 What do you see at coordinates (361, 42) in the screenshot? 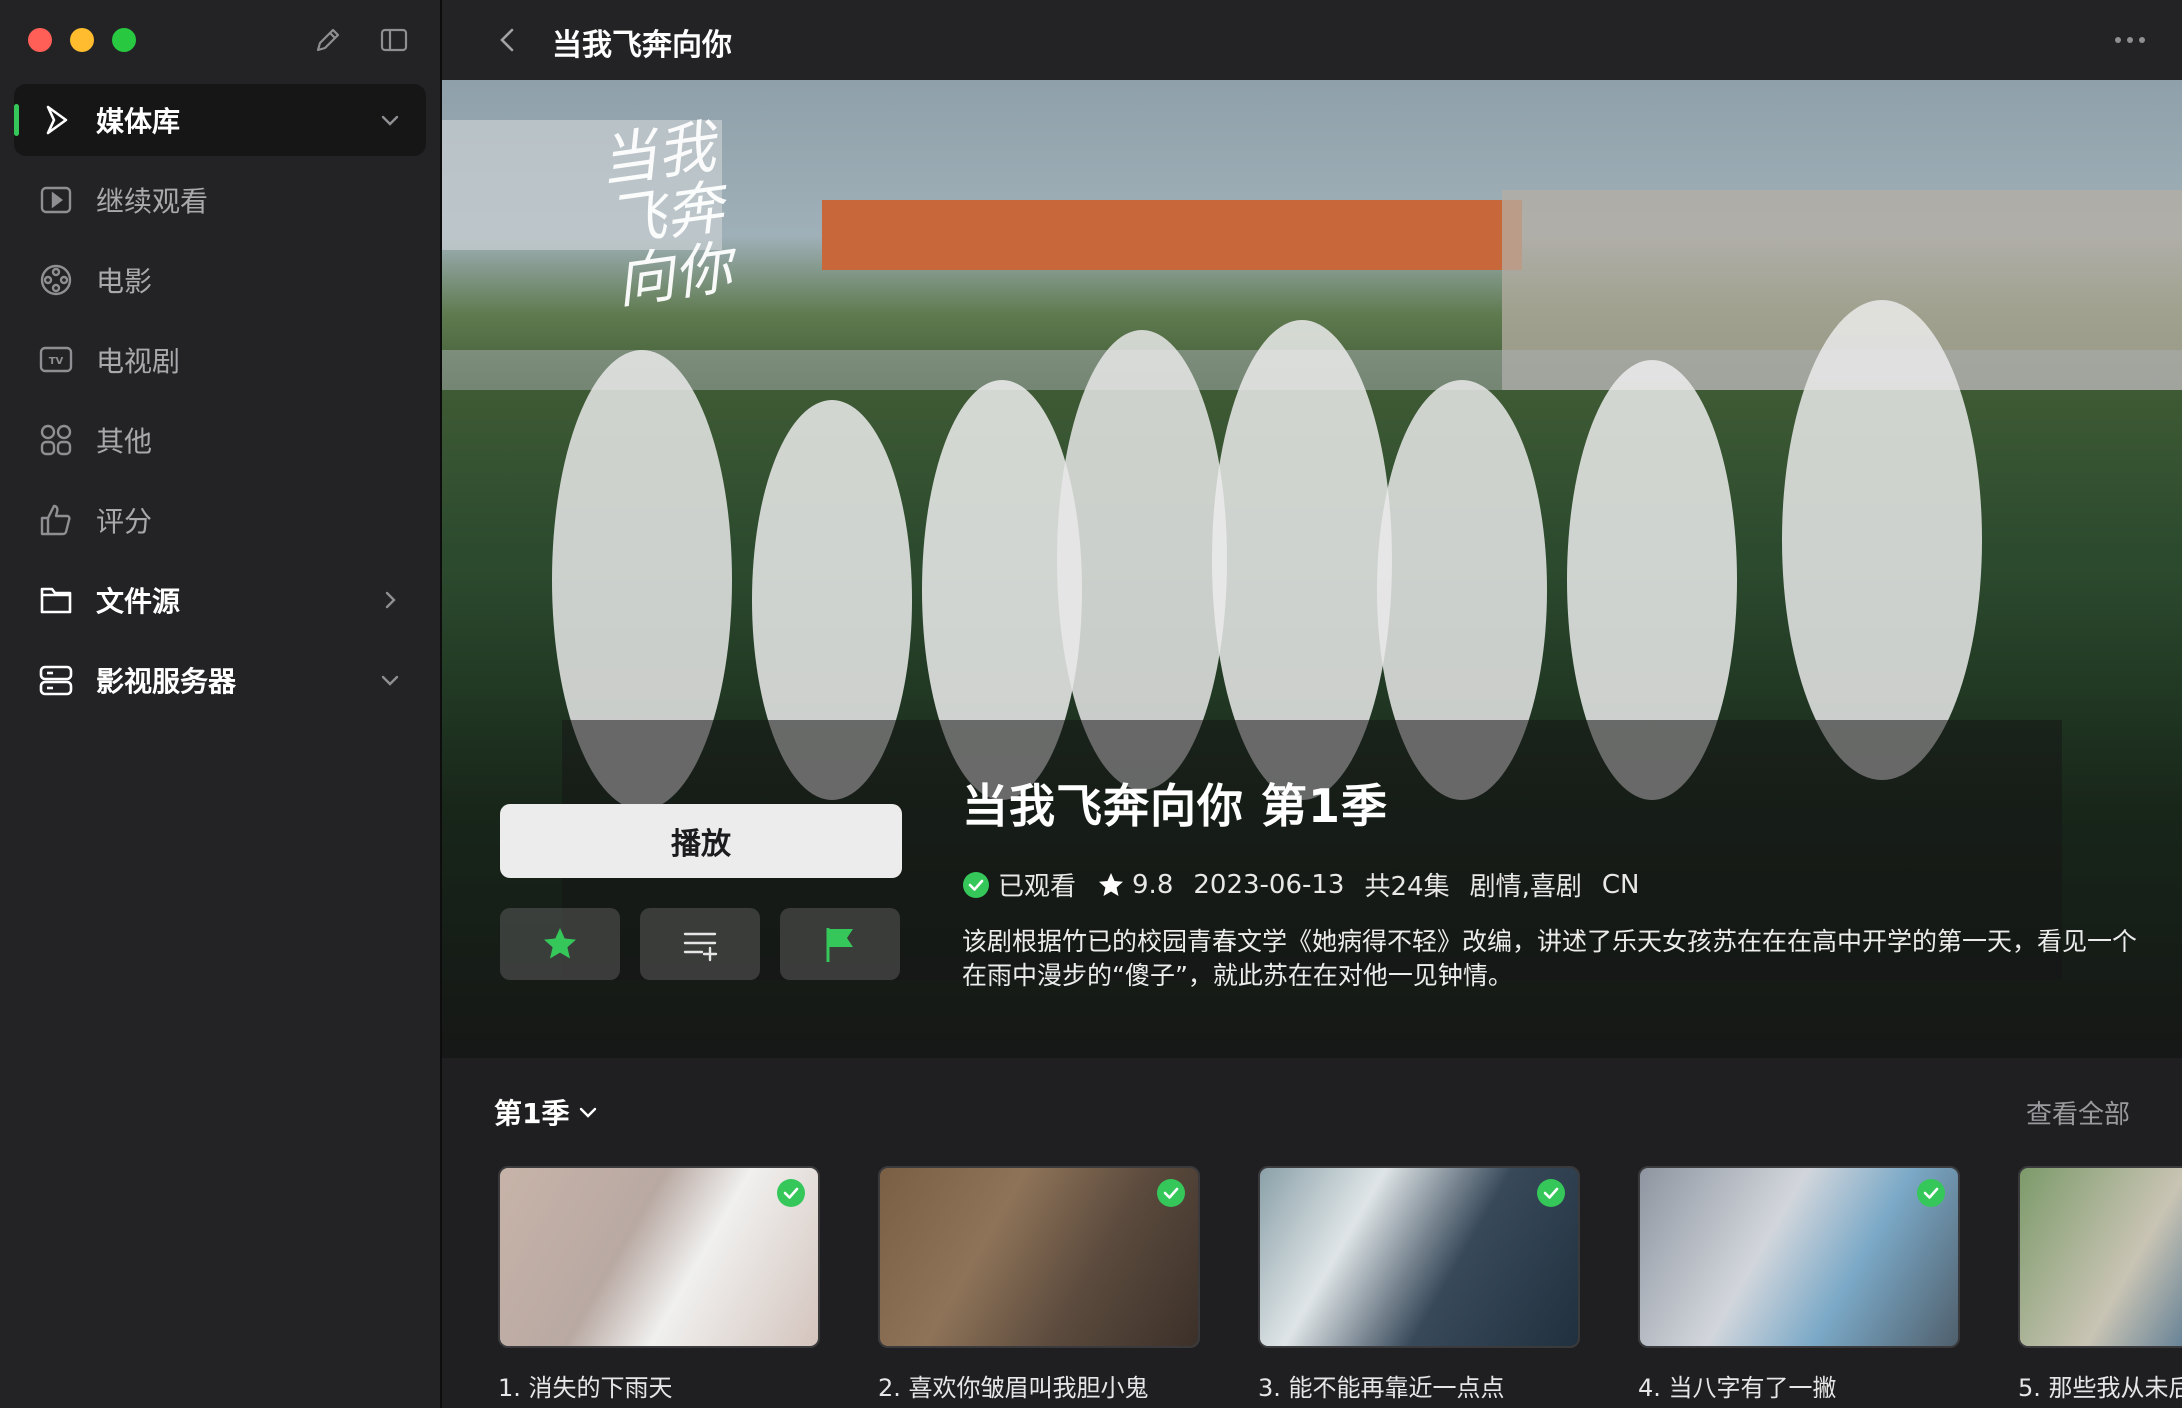
I see `sidebar-toolbar` at bounding box center [361, 42].